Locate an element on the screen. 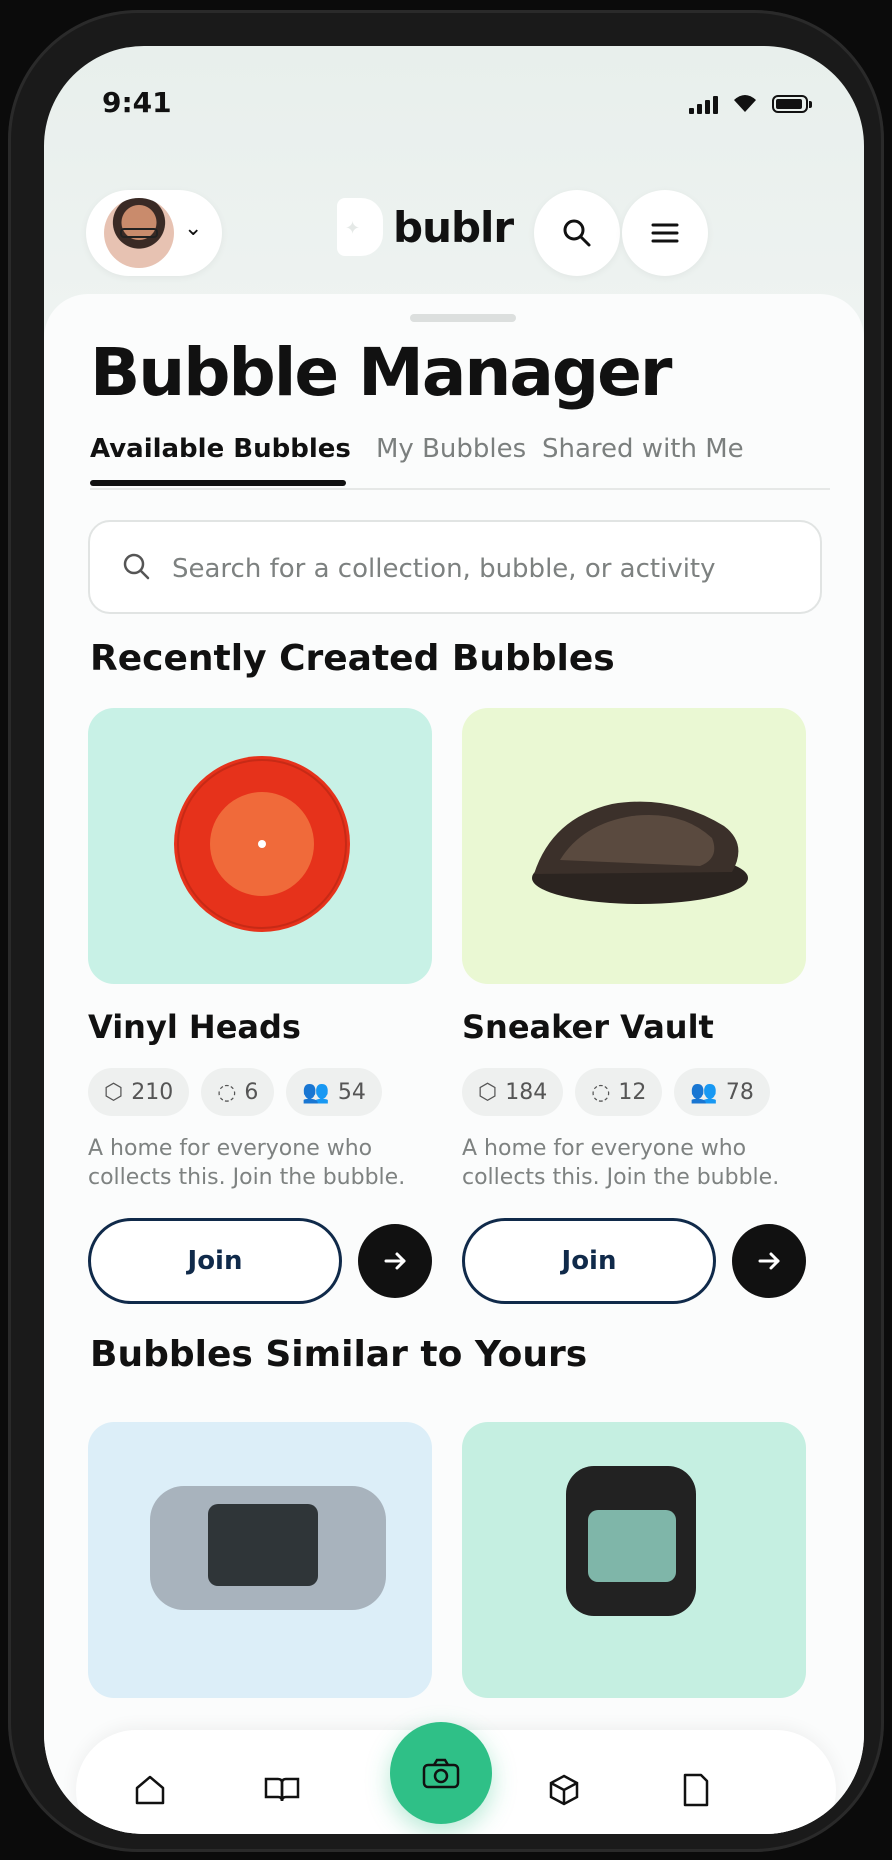 This screenshot has width=892, height=1860. sheet-grabber is located at coordinates (463, 318).